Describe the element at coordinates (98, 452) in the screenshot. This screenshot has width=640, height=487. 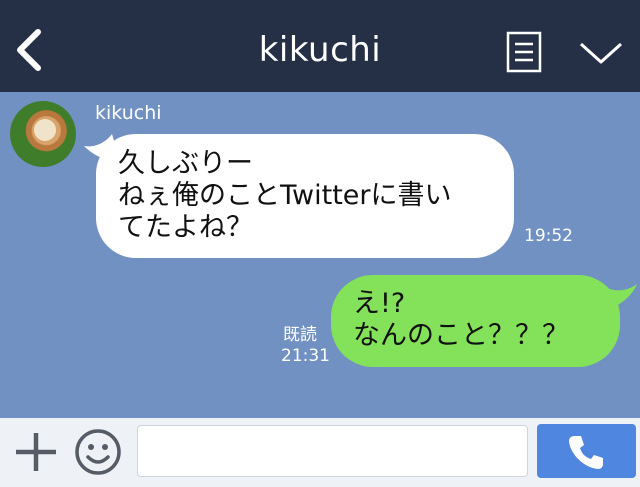
I see `smiley-icon` at that location.